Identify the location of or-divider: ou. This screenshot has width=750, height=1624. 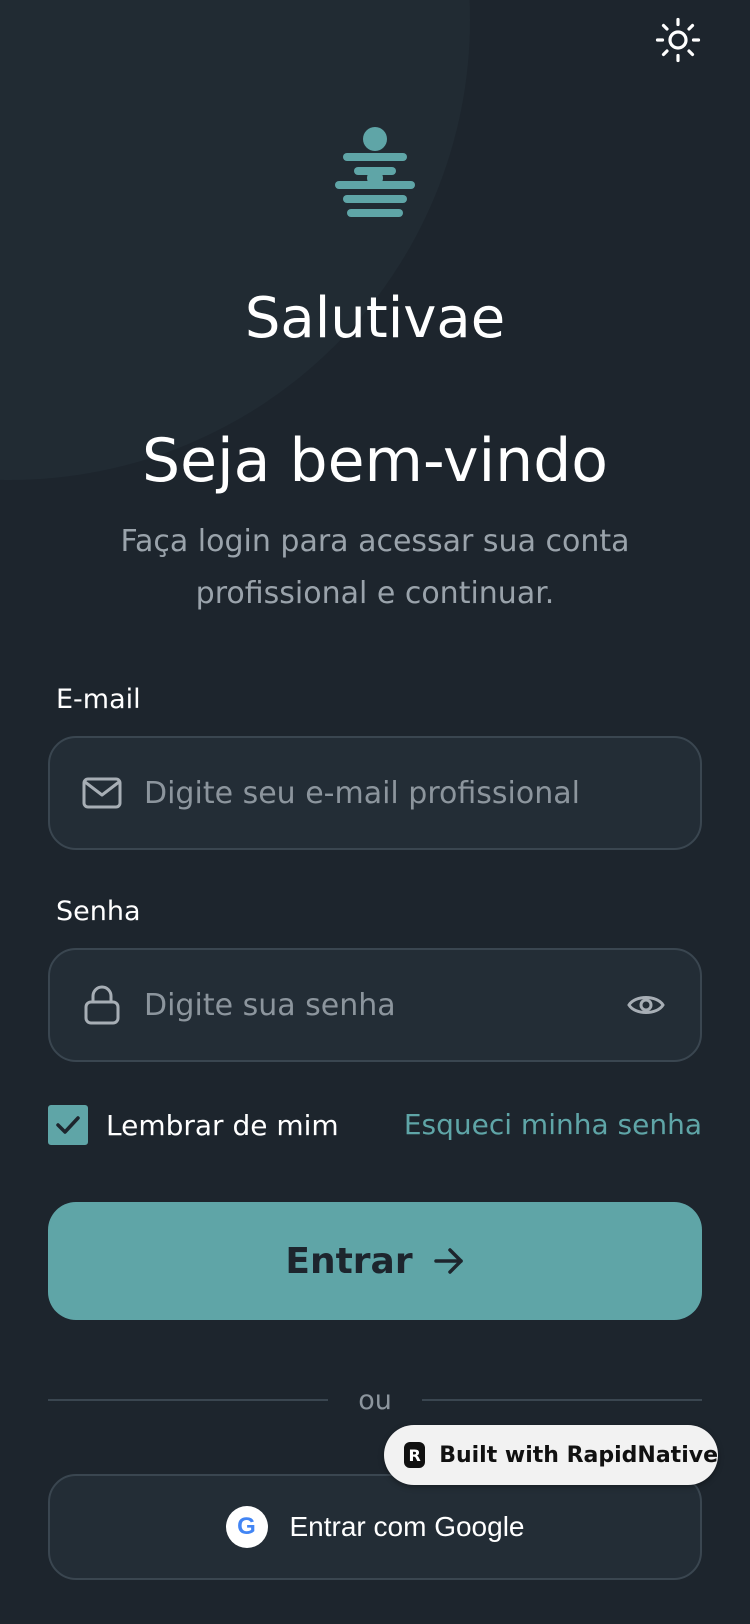
(375, 1400).